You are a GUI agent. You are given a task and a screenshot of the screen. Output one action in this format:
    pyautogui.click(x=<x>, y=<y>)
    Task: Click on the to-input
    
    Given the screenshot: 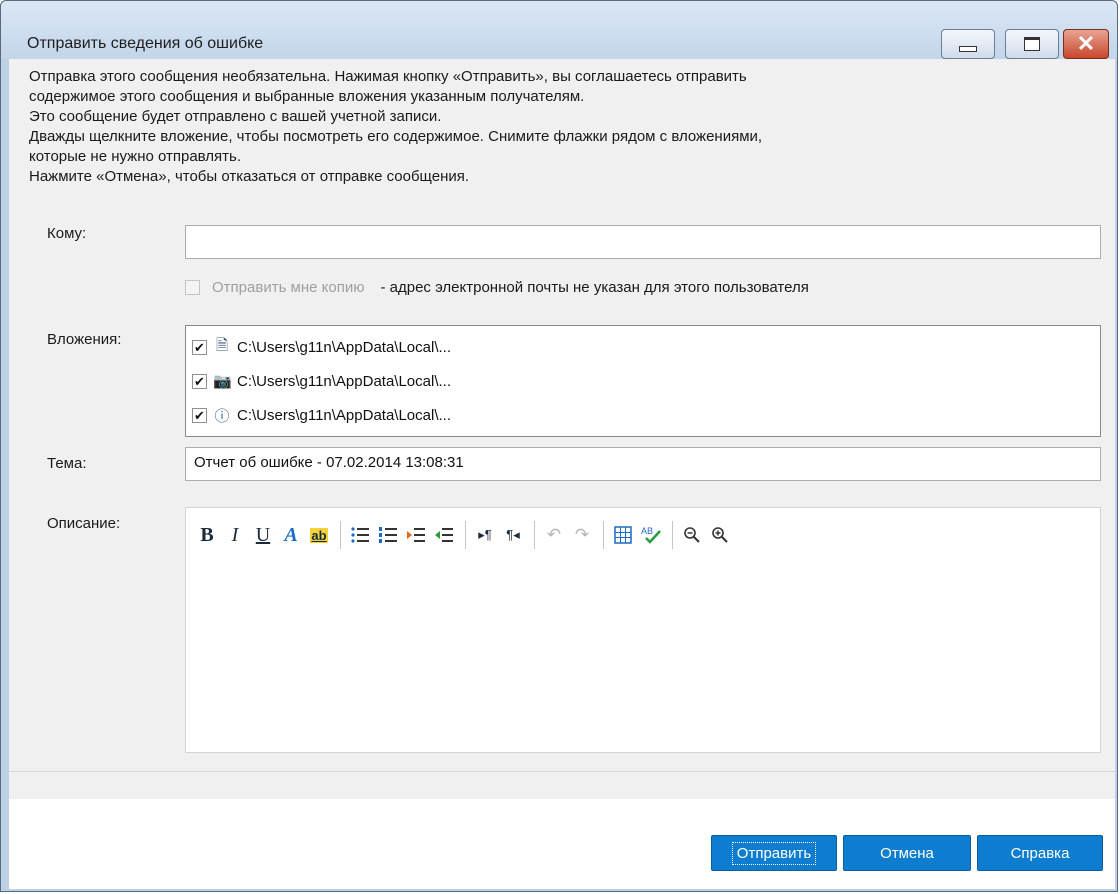 What is the action you would take?
    pyautogui.click(x=643, y=242)
    